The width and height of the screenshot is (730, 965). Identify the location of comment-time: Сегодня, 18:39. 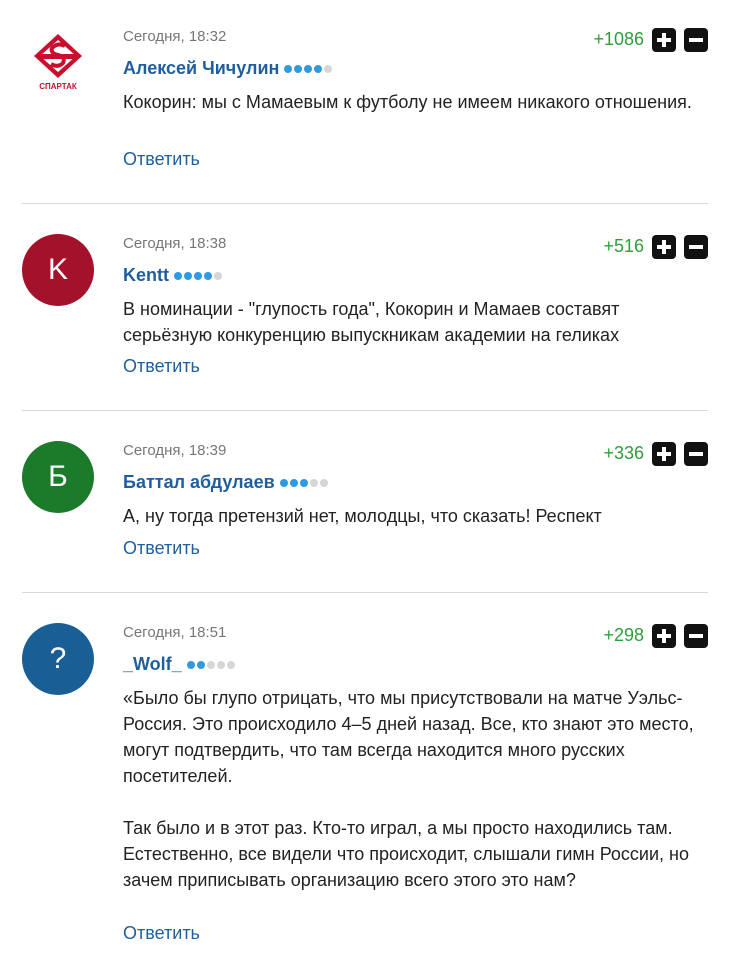
(175, 450).